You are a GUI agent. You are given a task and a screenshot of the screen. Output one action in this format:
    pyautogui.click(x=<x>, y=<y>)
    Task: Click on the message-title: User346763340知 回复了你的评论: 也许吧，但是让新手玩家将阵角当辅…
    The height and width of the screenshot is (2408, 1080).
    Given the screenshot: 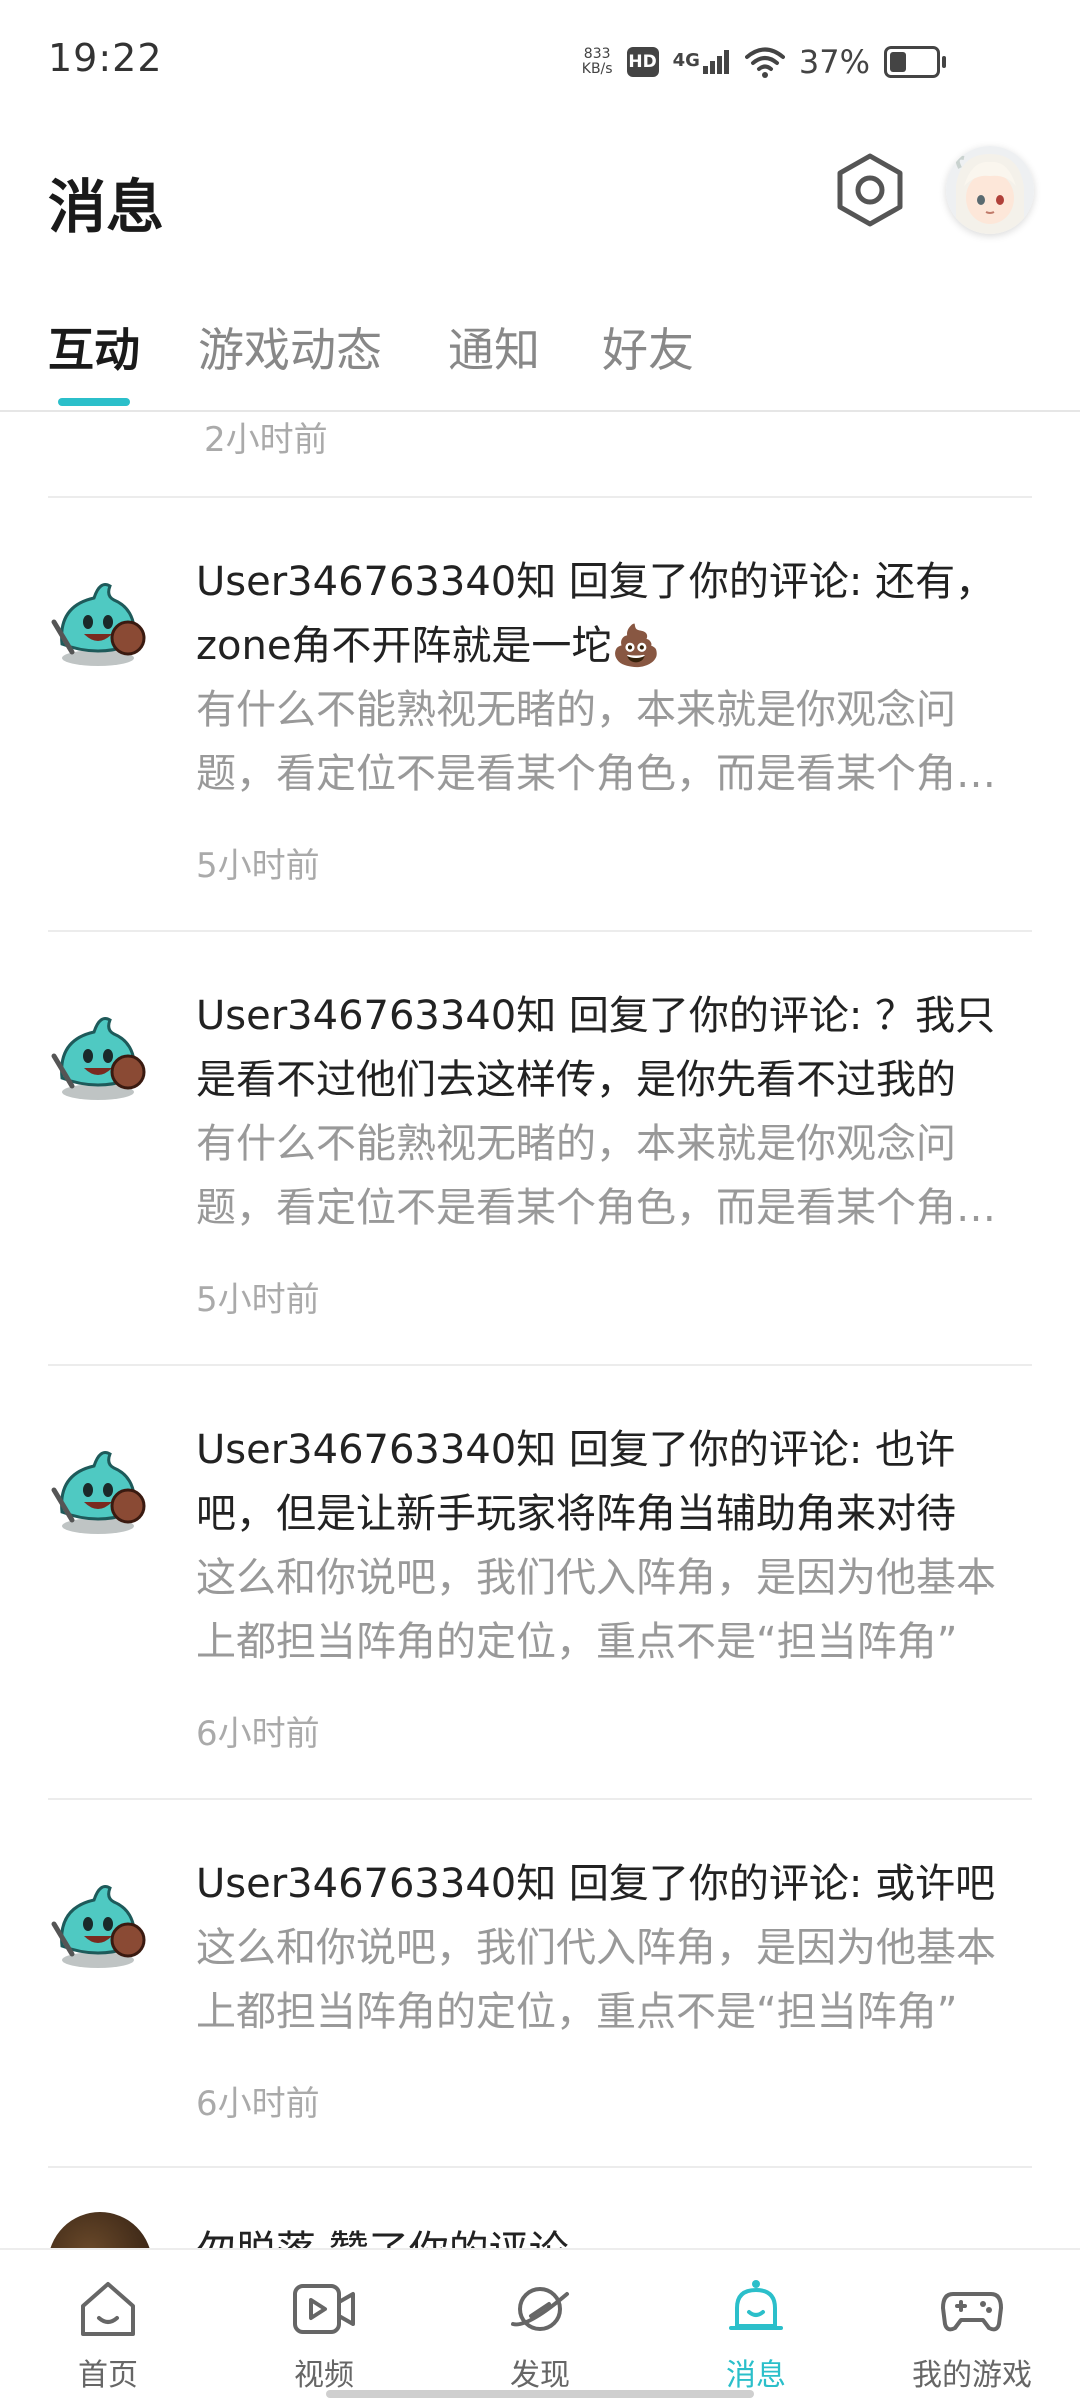 What is the action you would take?
    pyautogui.click(x=576, y=1482)
    